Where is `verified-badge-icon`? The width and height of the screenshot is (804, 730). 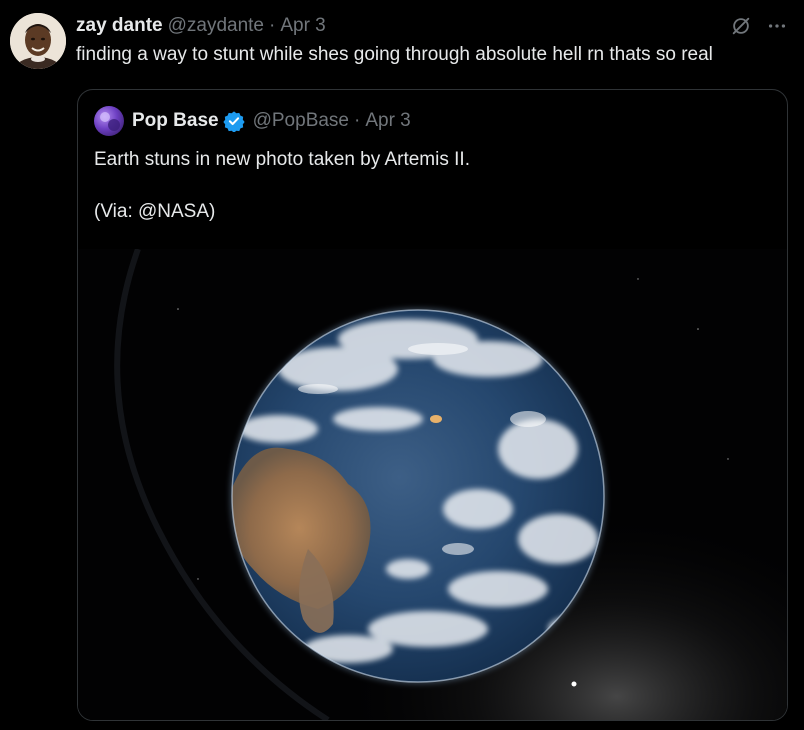 verified-badge-icon is located at coordinates (233, 121).